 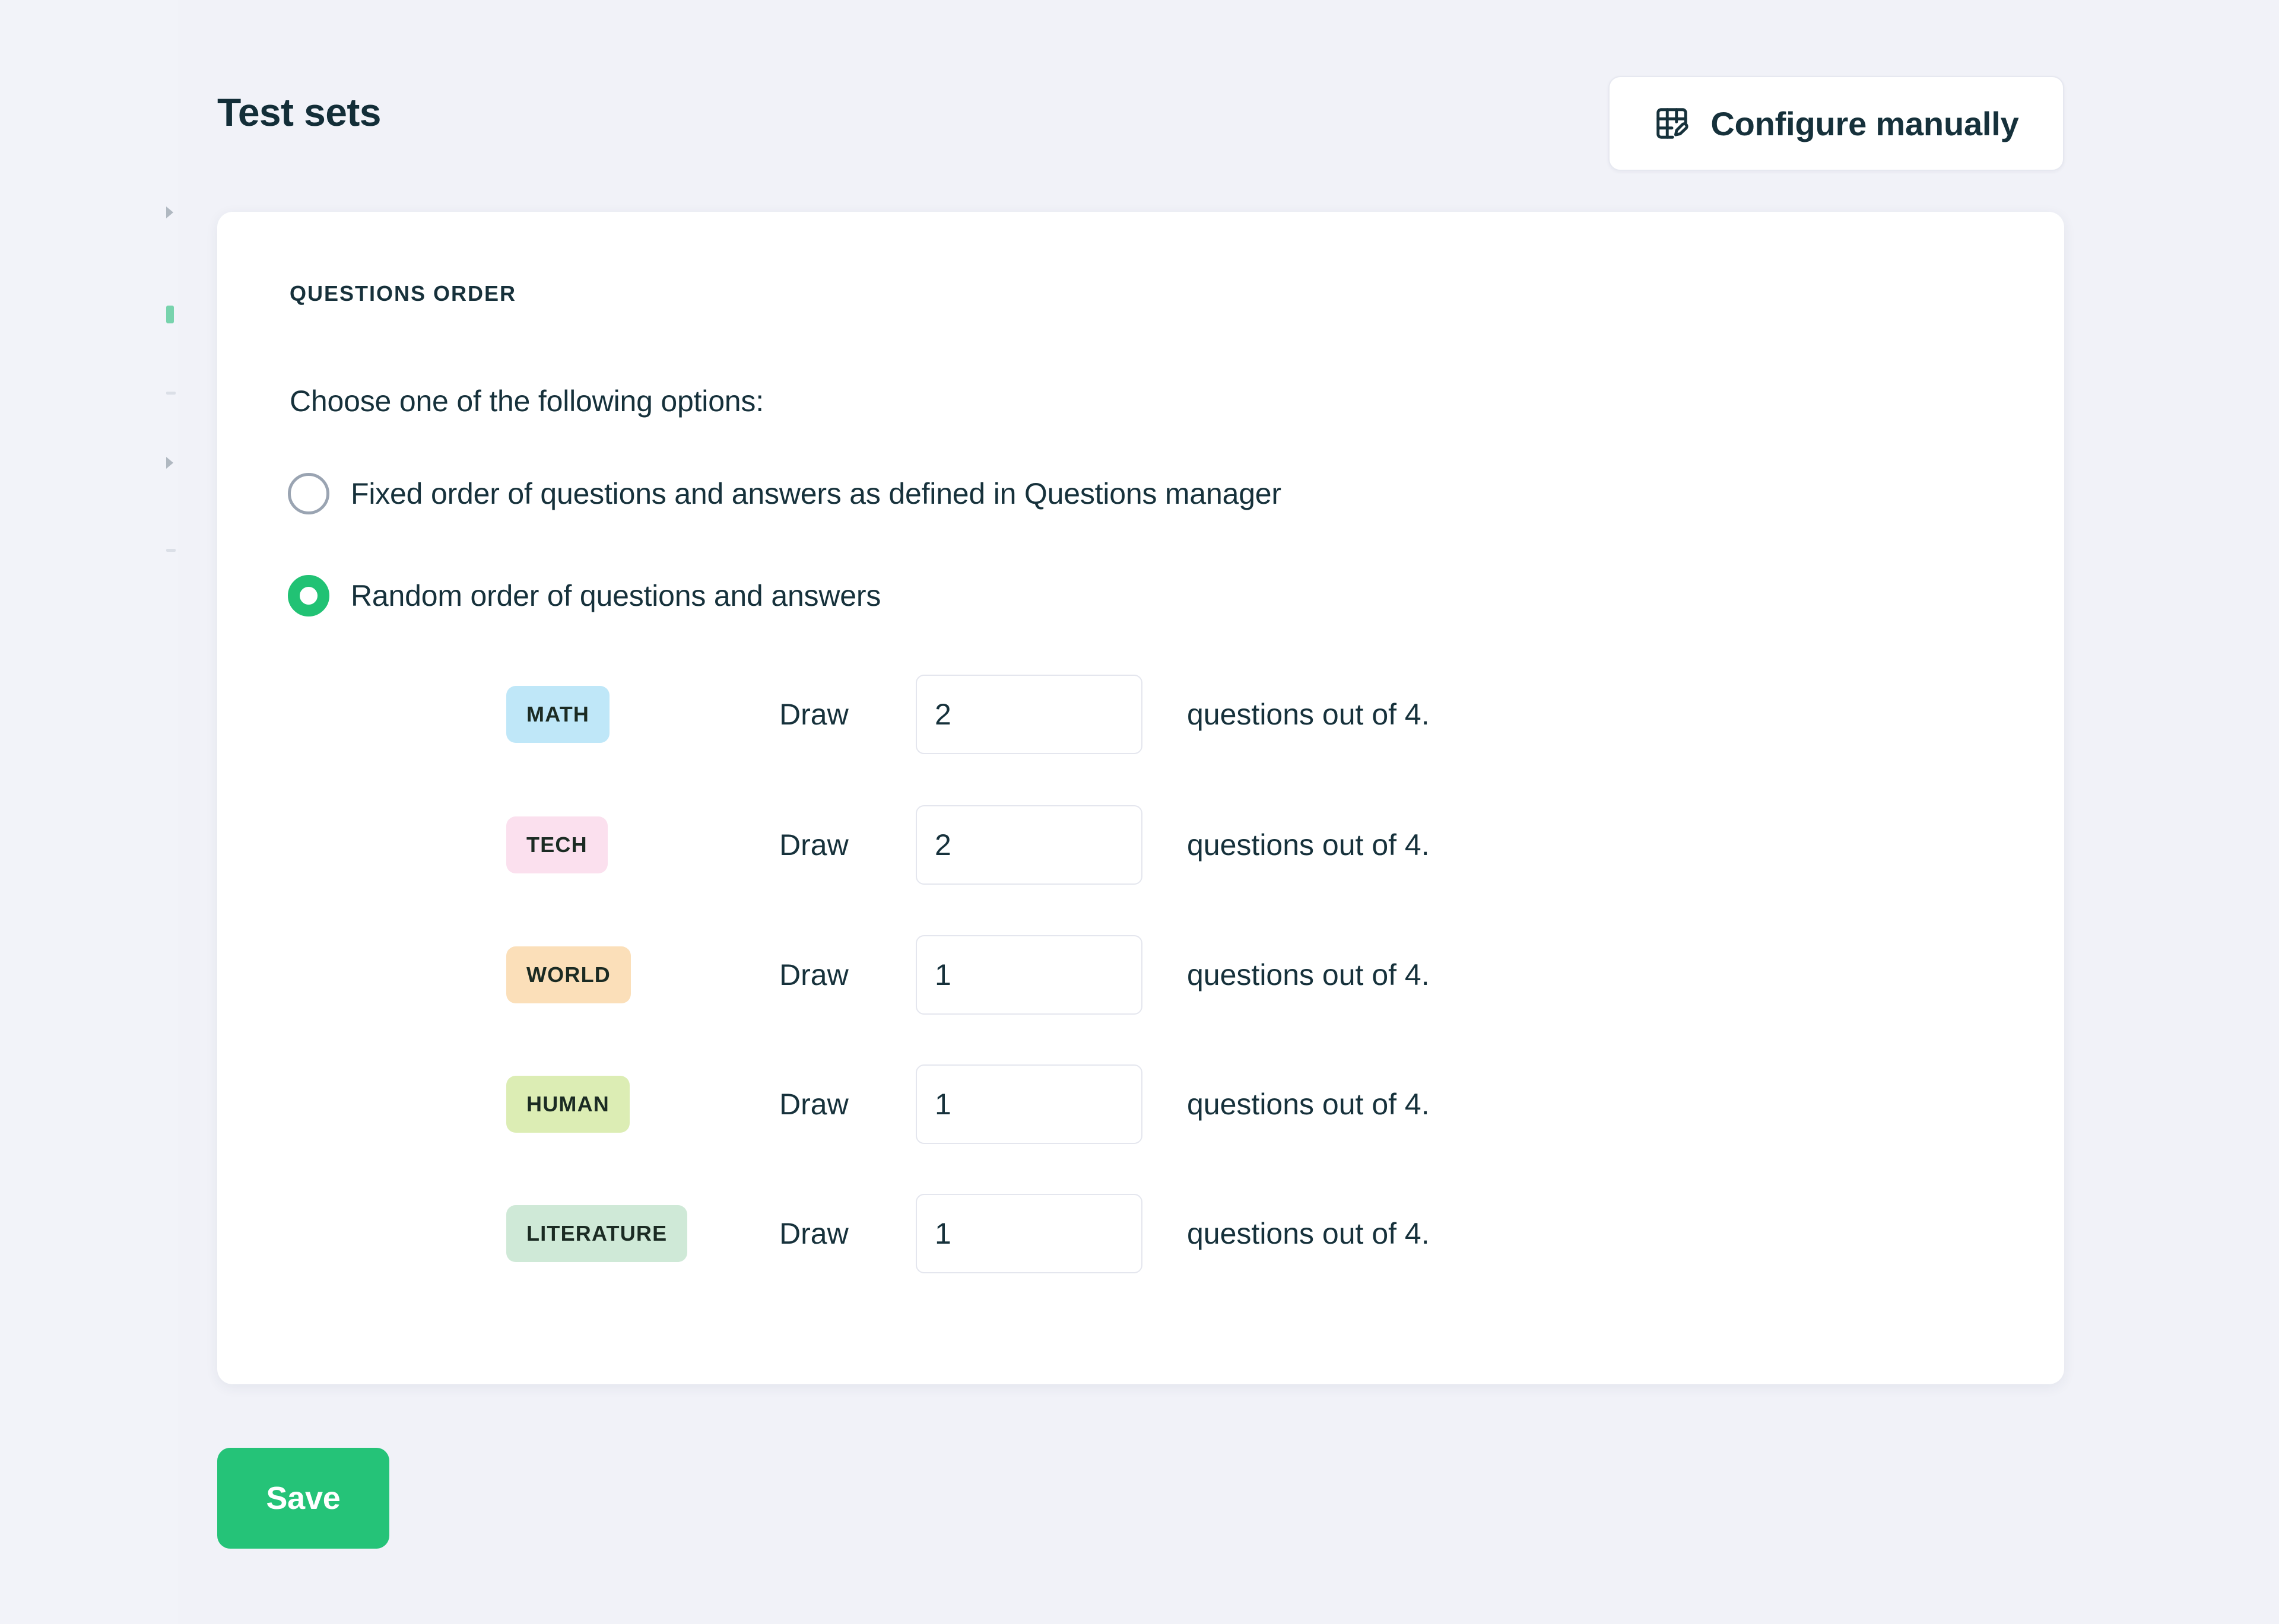 What do you see at coordinates (527, 401) in the screenshot?
I see `instruction-text: Choose one of the following options:` at bounding box center [527, 401].